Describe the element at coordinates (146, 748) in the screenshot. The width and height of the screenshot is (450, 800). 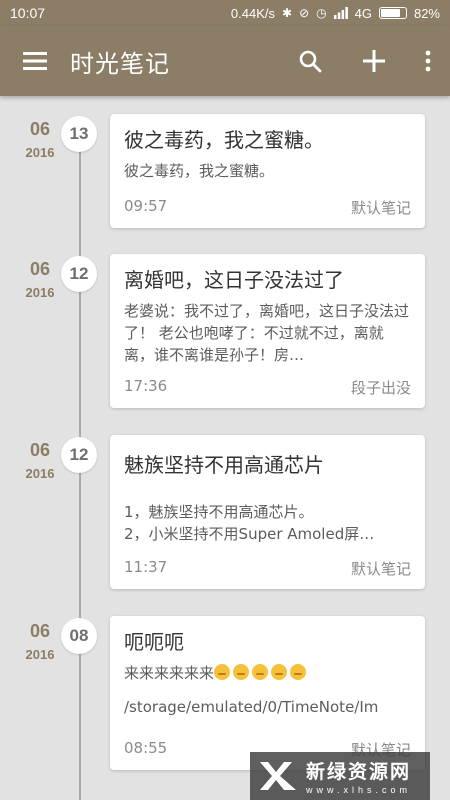
I see `note-time: 08:55` at that location.